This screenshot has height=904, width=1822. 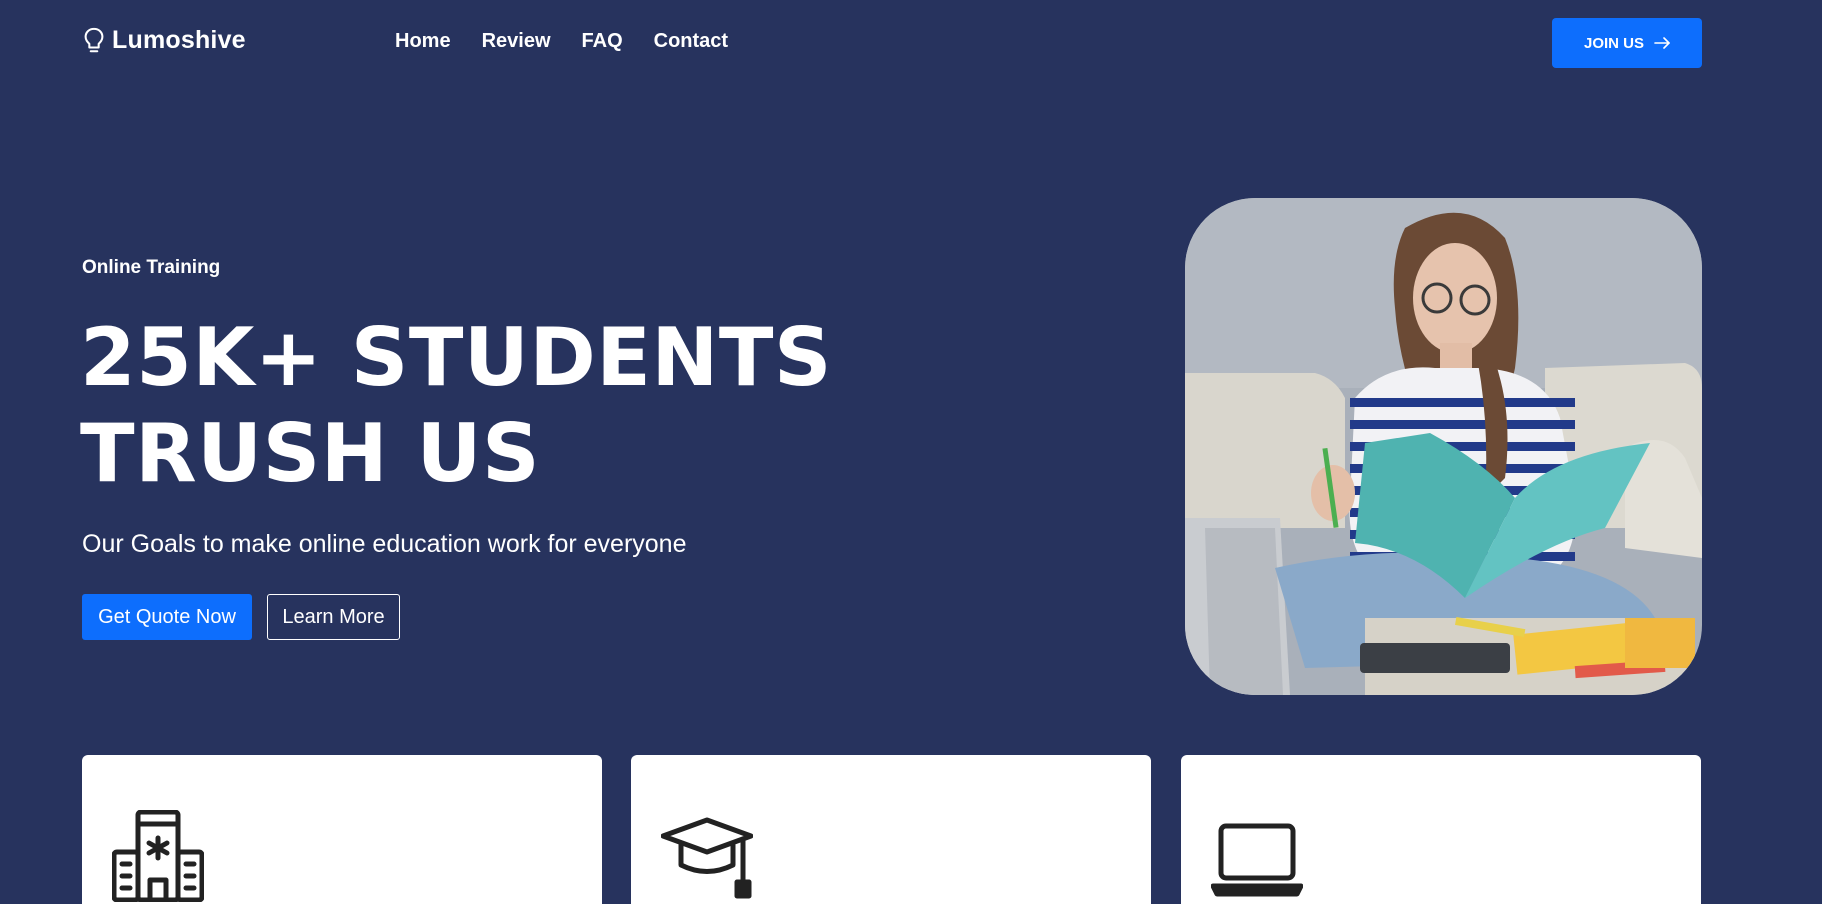 I want to click on lightbulb-icon, so click(x=94, y=39).